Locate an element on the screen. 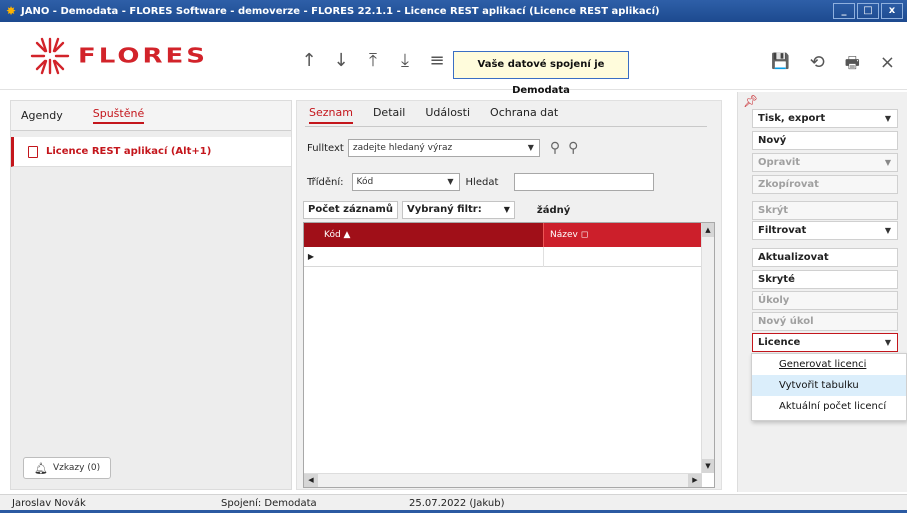 Image resolution: width=907 pixels, height=513 pixels. row-indicator-icon: ▶ is located at coordinates (311, 256).